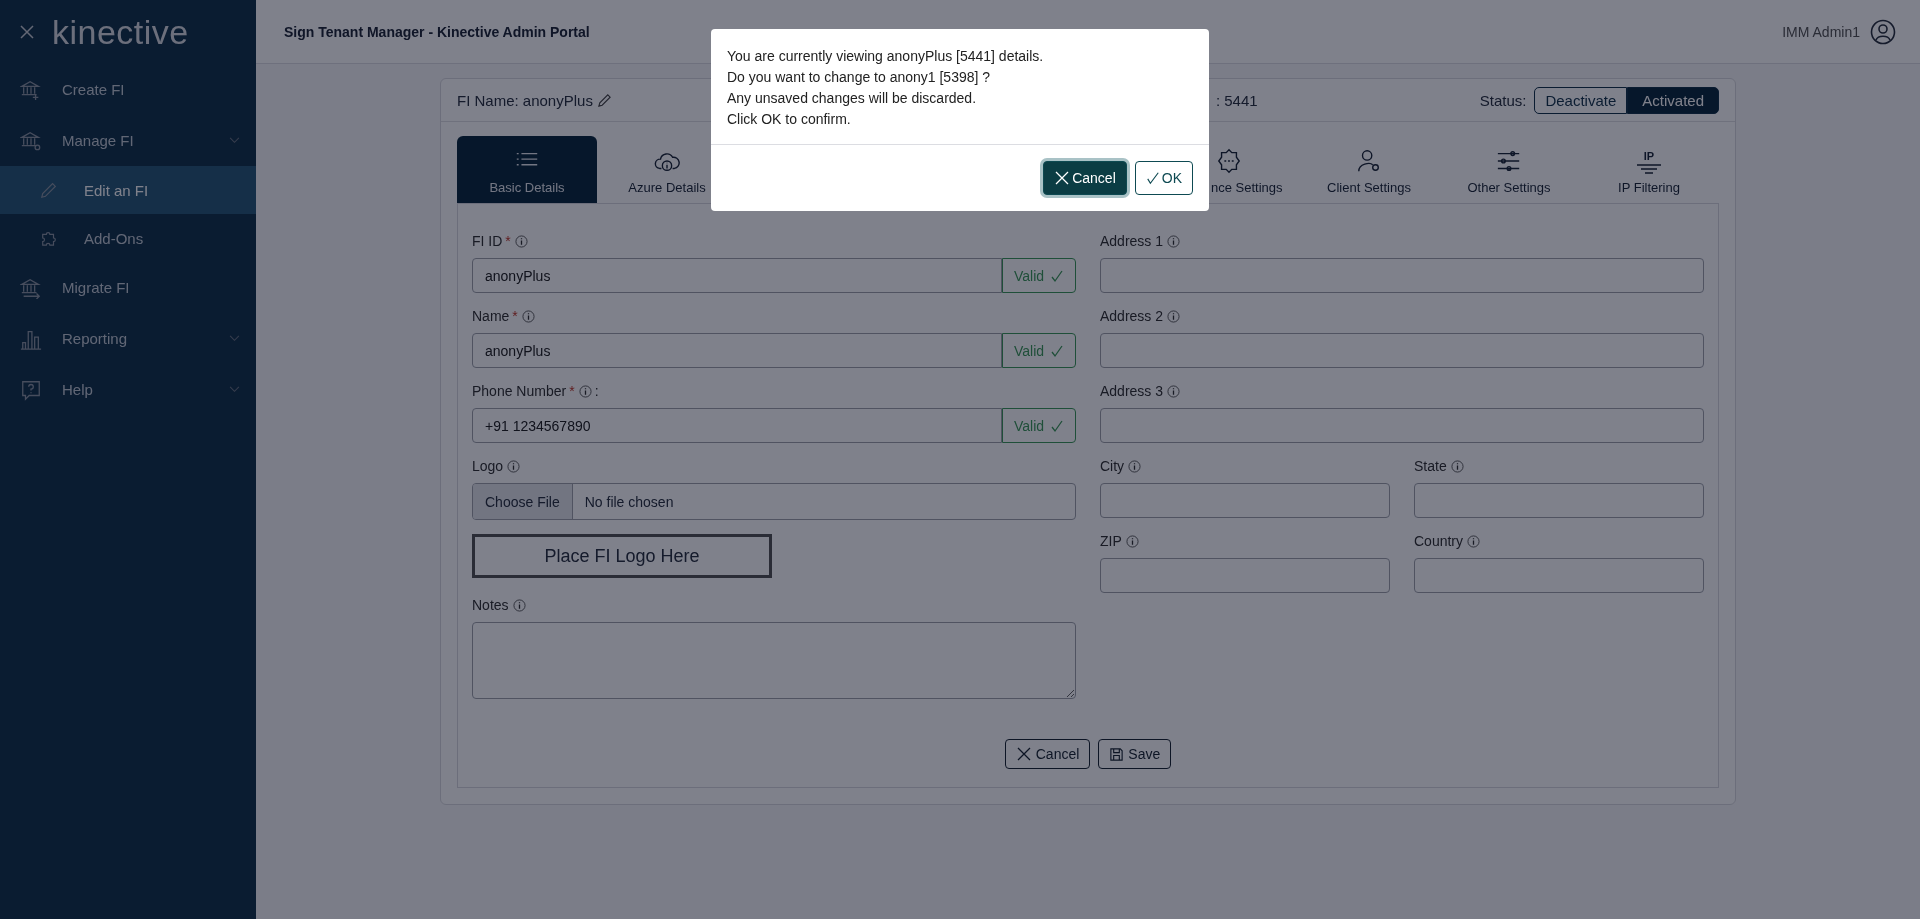  I want to click on check-icon, so click(1152, 178).